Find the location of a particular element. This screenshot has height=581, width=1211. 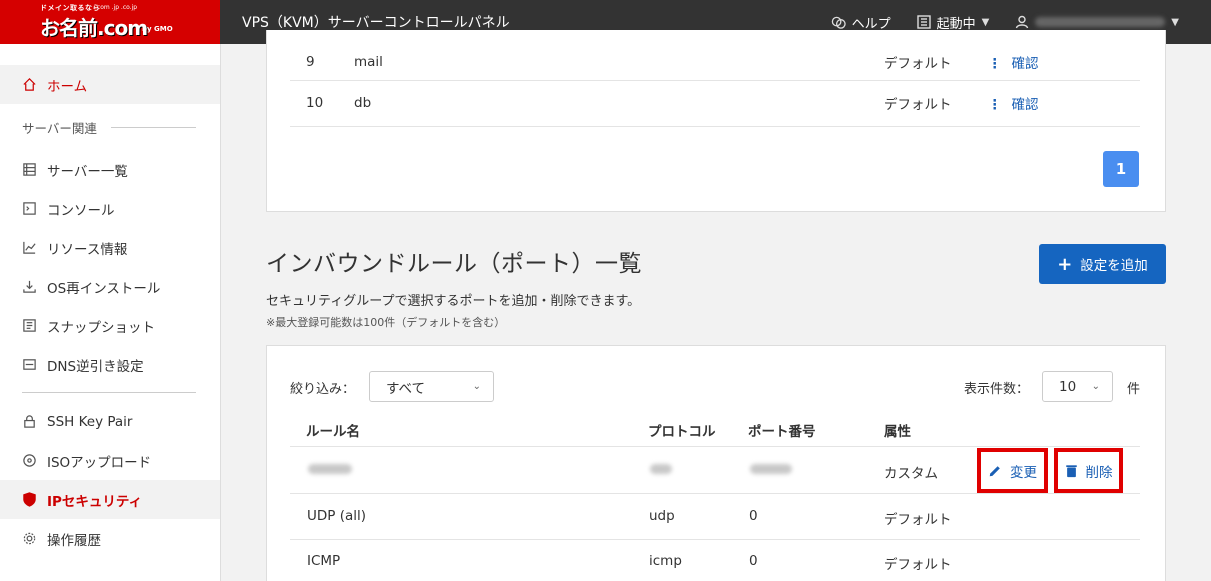

sidebar-item-label: ホーム is located at coordinates (67, 86).